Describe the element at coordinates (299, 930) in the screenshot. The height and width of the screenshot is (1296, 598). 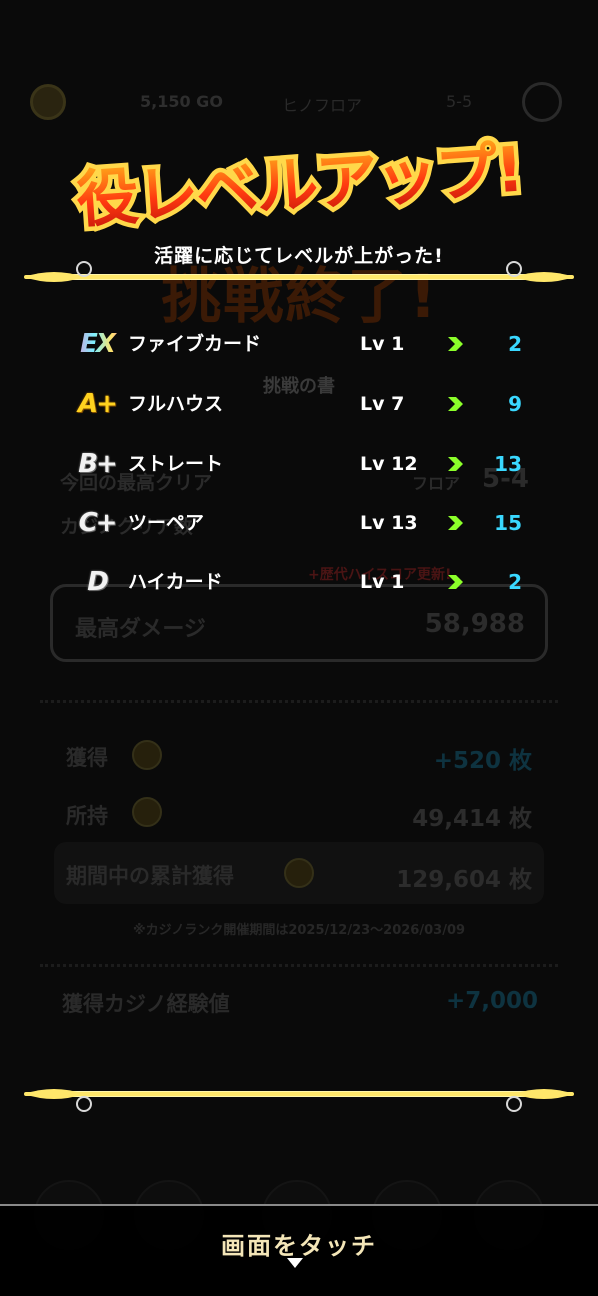
I see `period-note: ※カジノランク開催期間は2025/12/23〜2026/03/09` at that location.